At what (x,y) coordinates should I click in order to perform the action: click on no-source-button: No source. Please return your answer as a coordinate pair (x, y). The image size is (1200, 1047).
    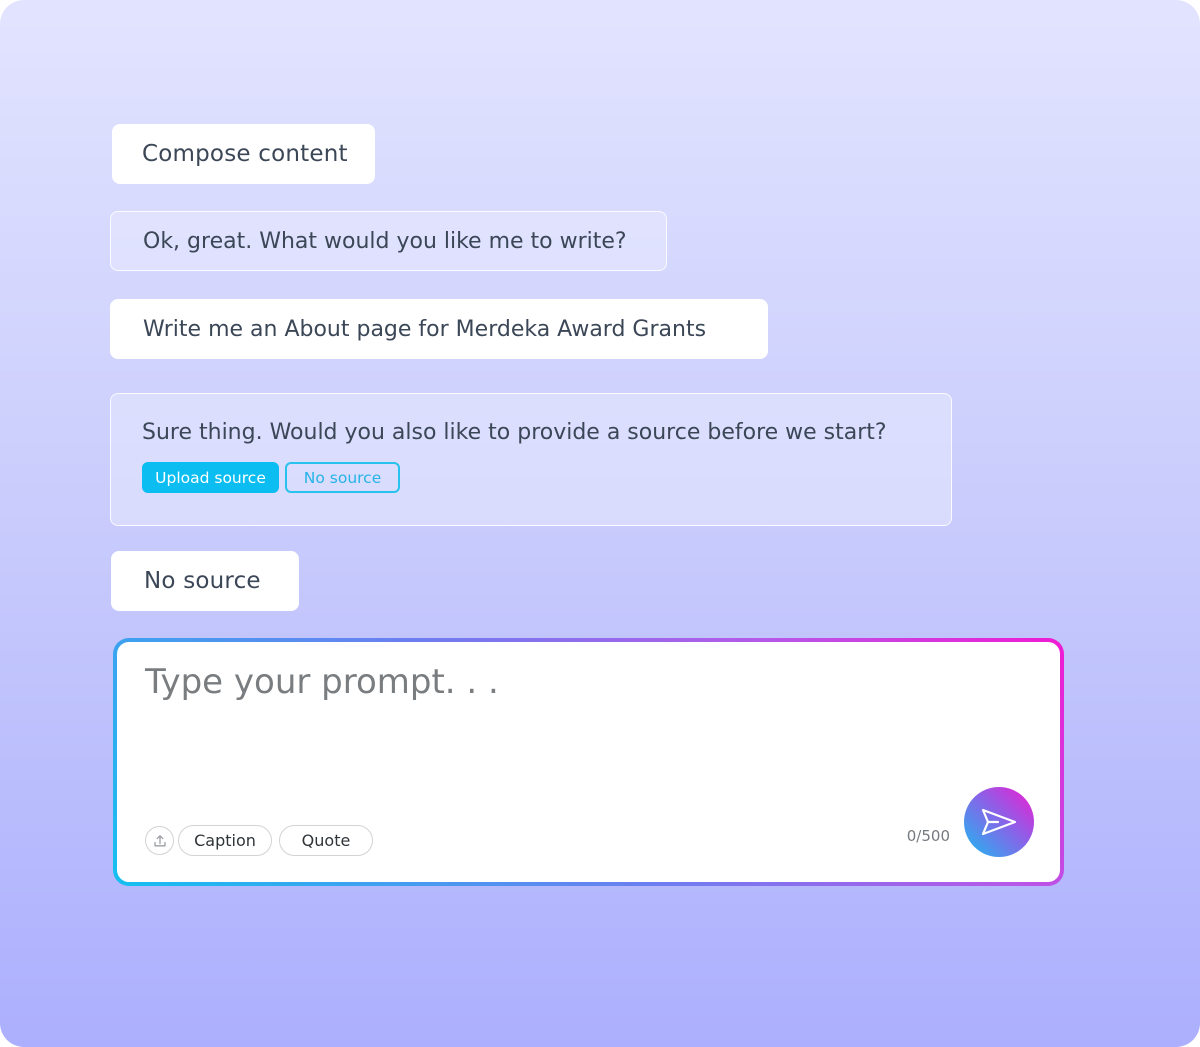
    Looking at the image, I should click on (342, 477).